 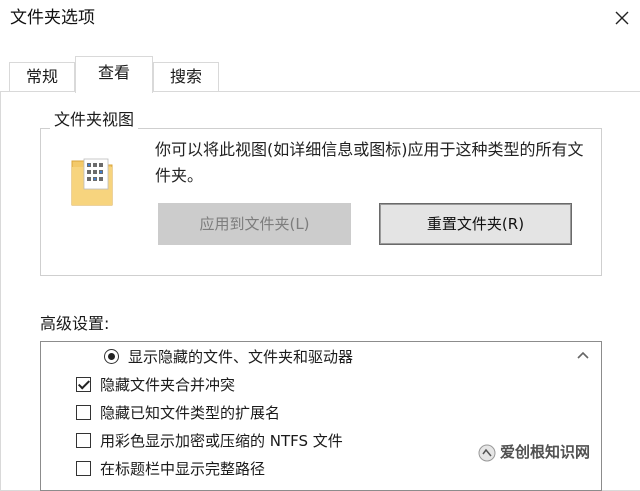 What do you see at coordinates (183, 469) in the screenshot?
I see `full-path-titlebar-label: 在标题栏中显示完整路径` at bounding box center [183, 469].